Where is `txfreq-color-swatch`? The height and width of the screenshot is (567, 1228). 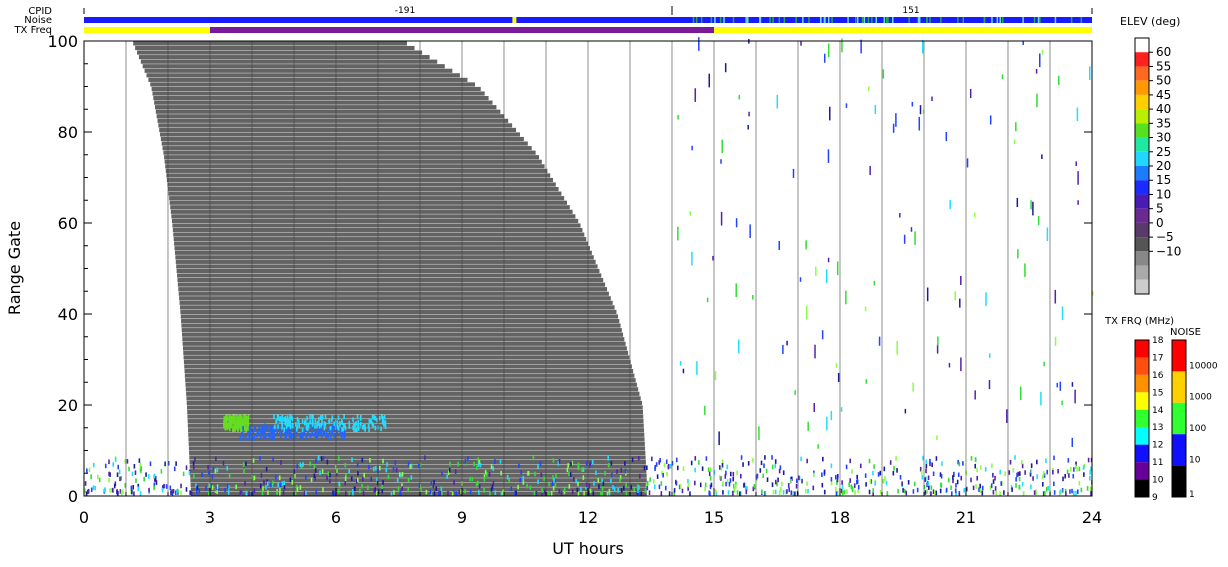 txfreq-color-swatch is located at coordinates (1142, 453).